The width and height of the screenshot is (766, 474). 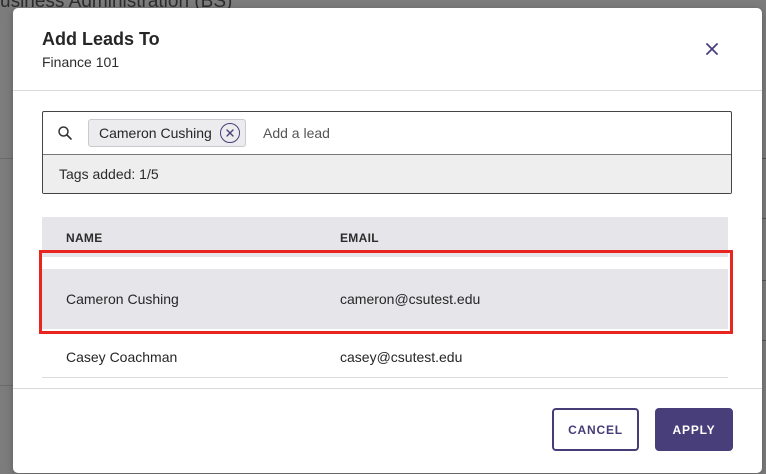 I want to click on search-icon, so click(x=65, y=133).